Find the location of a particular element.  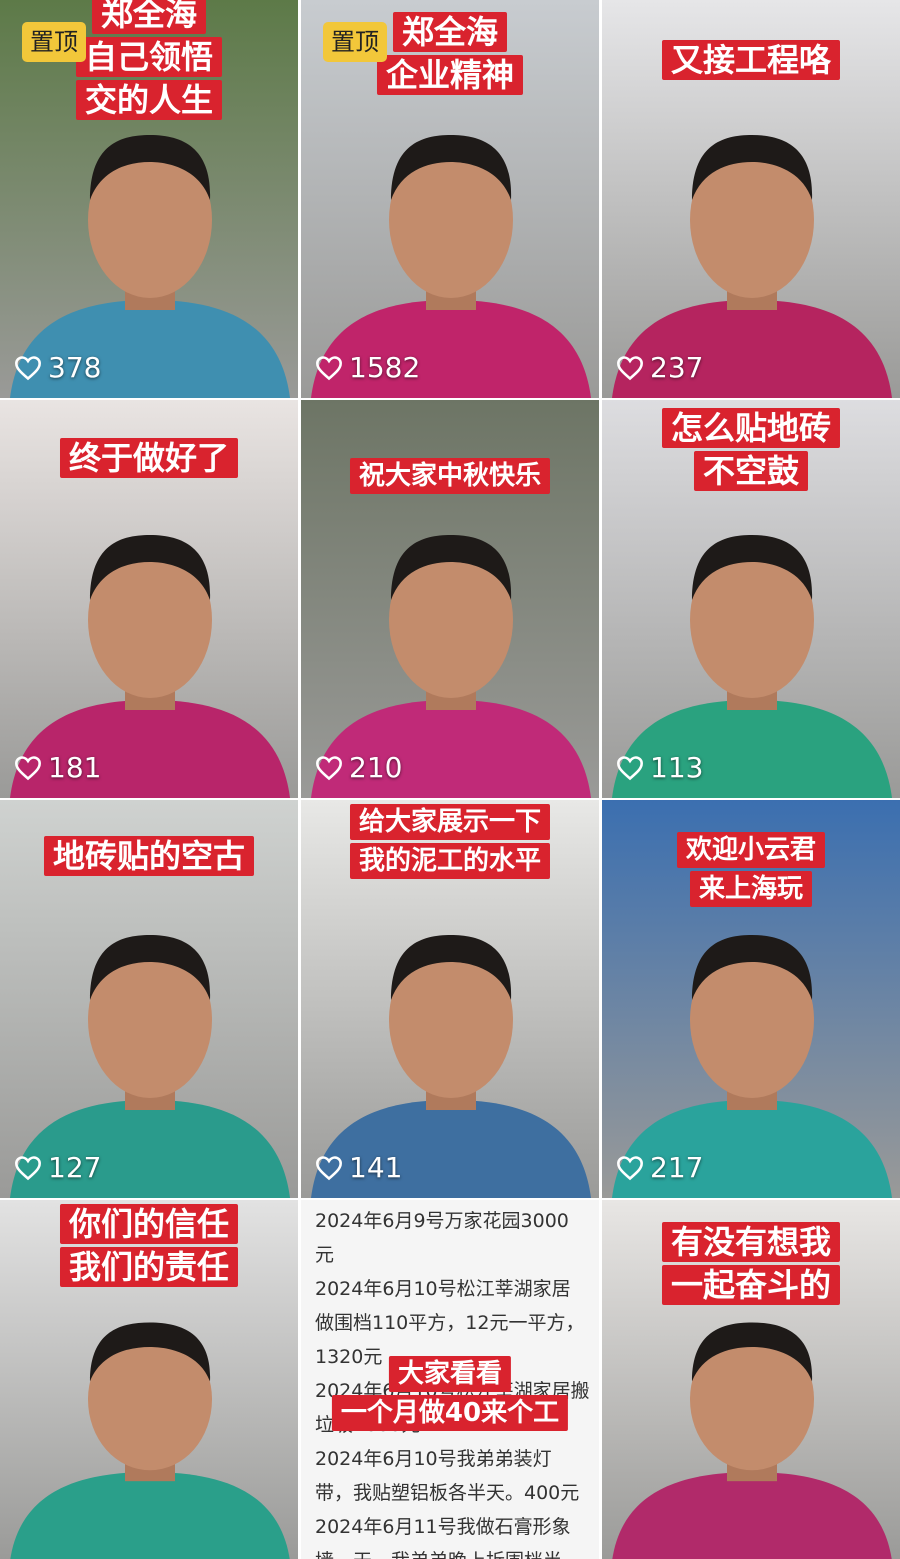

video-tile: 给大家展示一下 我的泥工的水平 141 is located at coordinates (450, 999).